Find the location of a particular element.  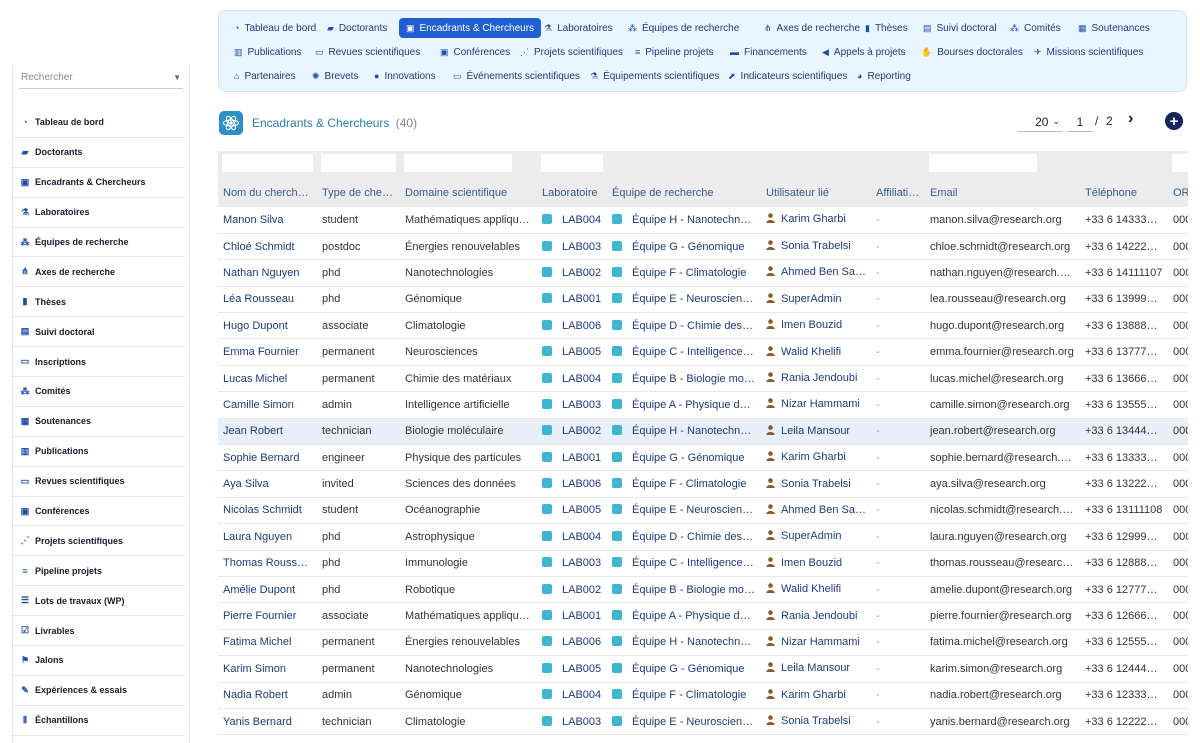

sidebar-item-encadrants-chercheurs: ▣ Encadrants & Chercheurs is located at coordinates (99, 183).